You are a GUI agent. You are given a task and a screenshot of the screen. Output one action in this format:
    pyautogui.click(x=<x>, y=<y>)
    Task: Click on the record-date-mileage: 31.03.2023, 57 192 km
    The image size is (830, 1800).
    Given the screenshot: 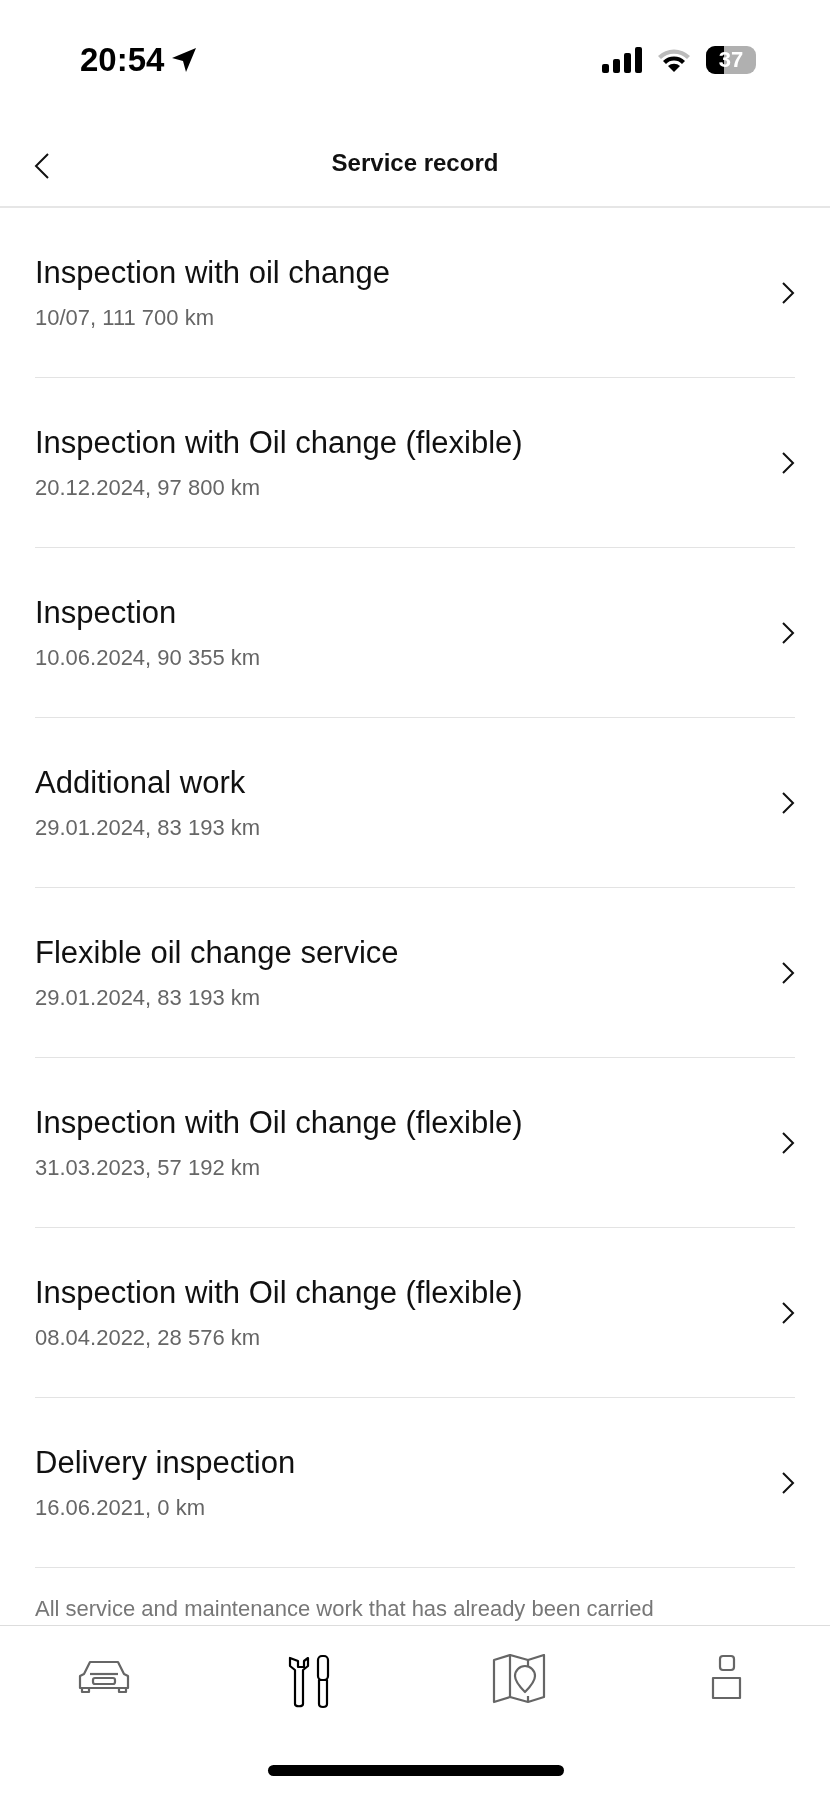 What is the action you would take?
    pyautogui.click(x=148, y=1167)
    